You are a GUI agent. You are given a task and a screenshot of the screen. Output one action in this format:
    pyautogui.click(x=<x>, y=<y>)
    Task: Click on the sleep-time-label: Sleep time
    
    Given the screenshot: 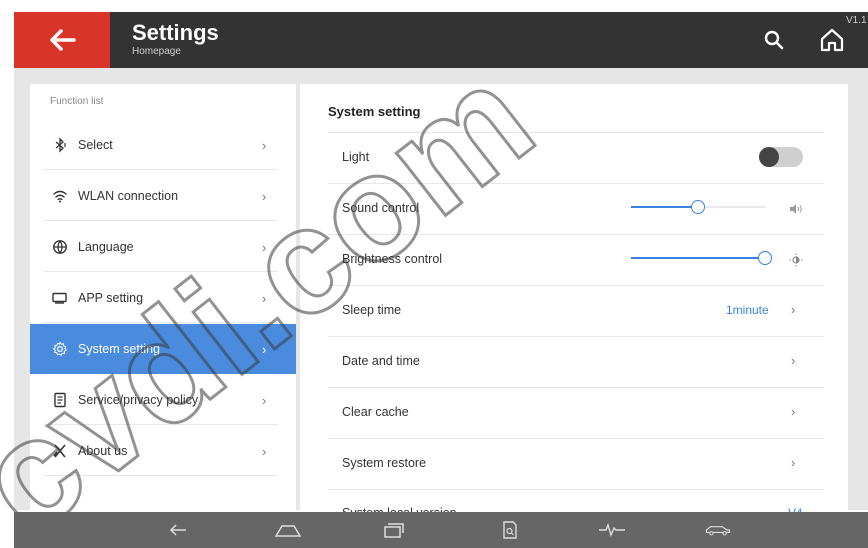 What is the action you would take?
    pyautogui.click(x=372, y=310)
    